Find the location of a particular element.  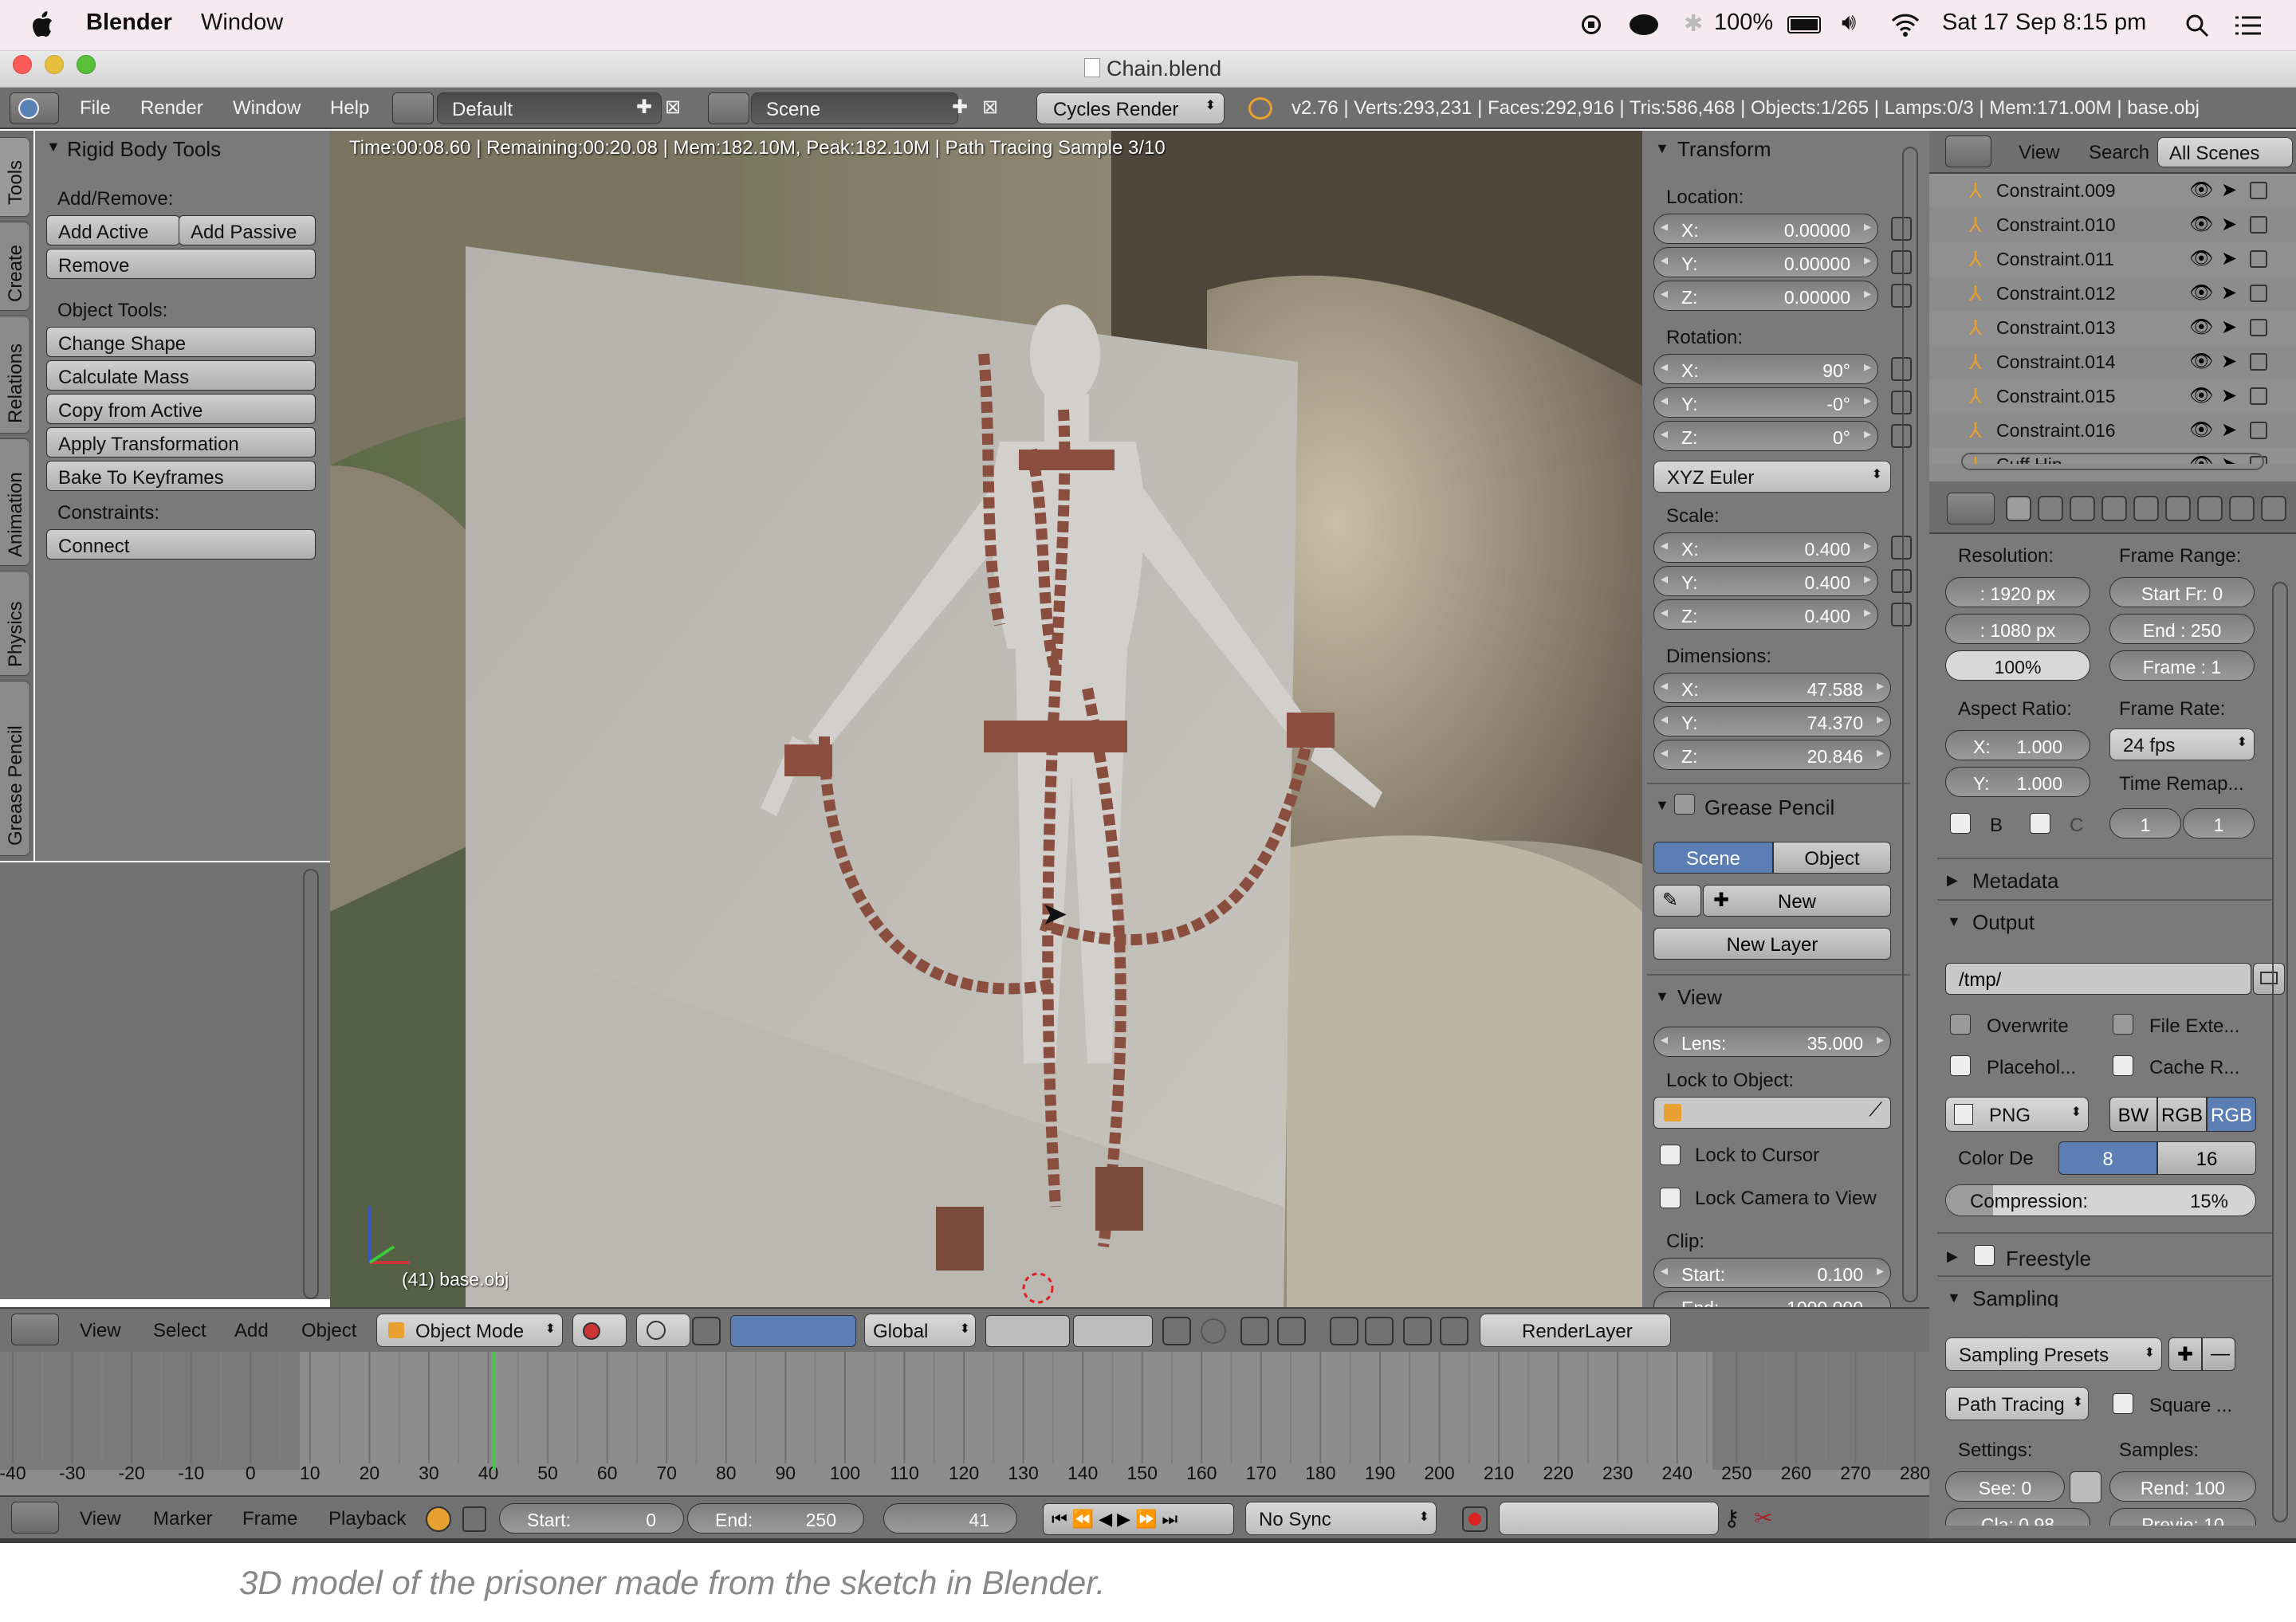

playback-controls: ⏮⏪◀▶⏩⏭ is located at coordinates (1138, 1519).